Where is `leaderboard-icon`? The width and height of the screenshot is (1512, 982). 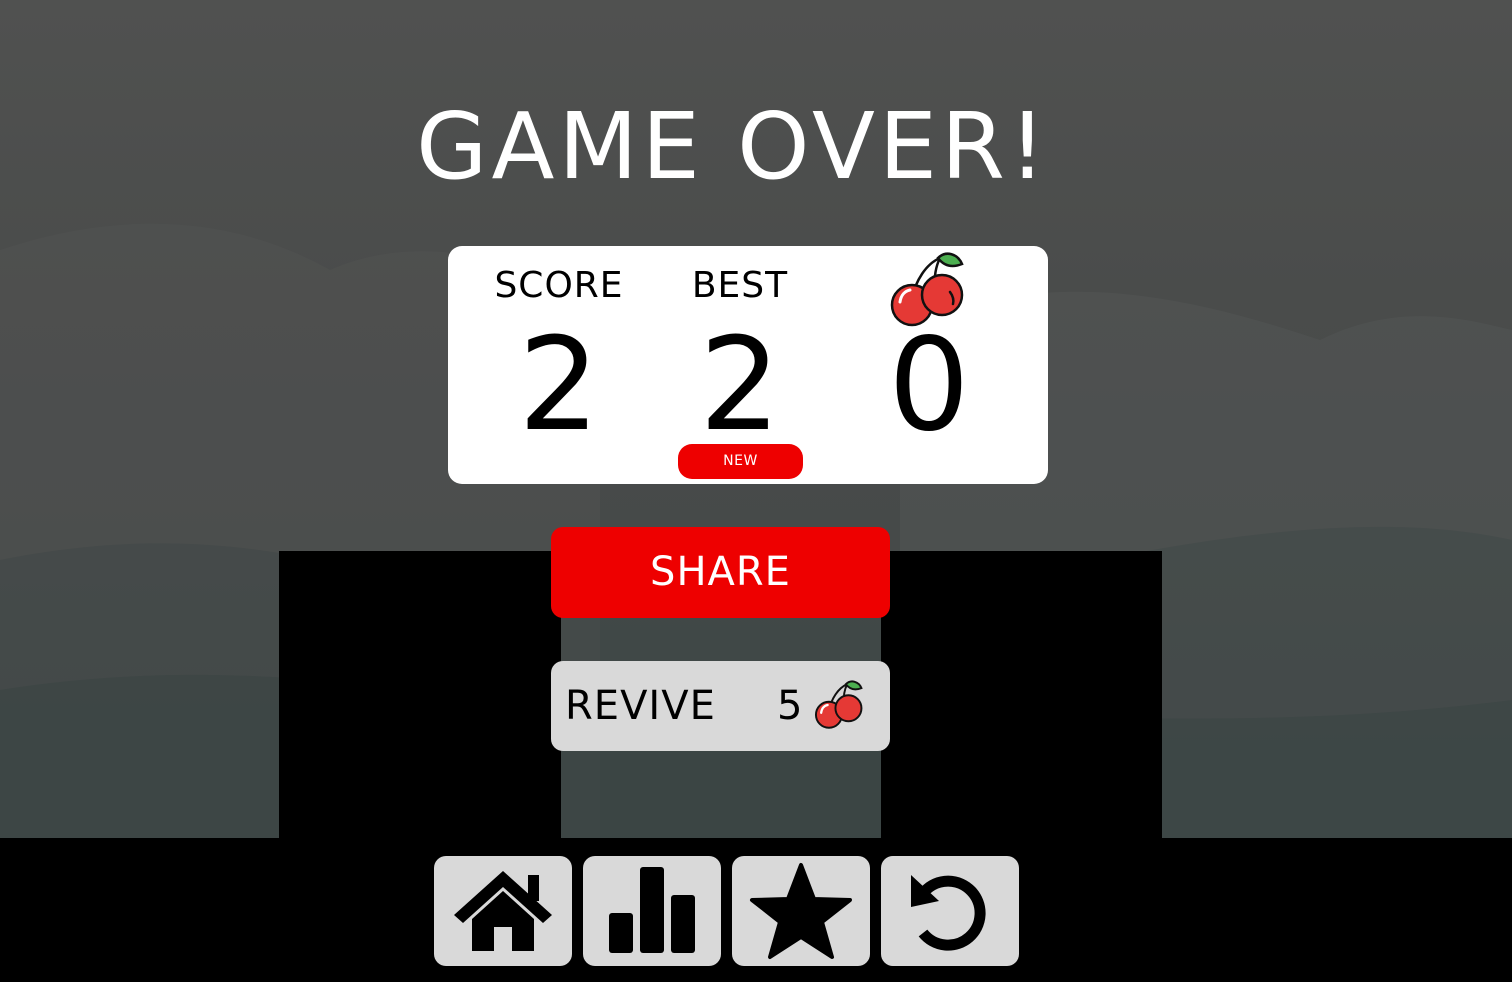 leaderboard-icon is located at coordinates (652, 910).